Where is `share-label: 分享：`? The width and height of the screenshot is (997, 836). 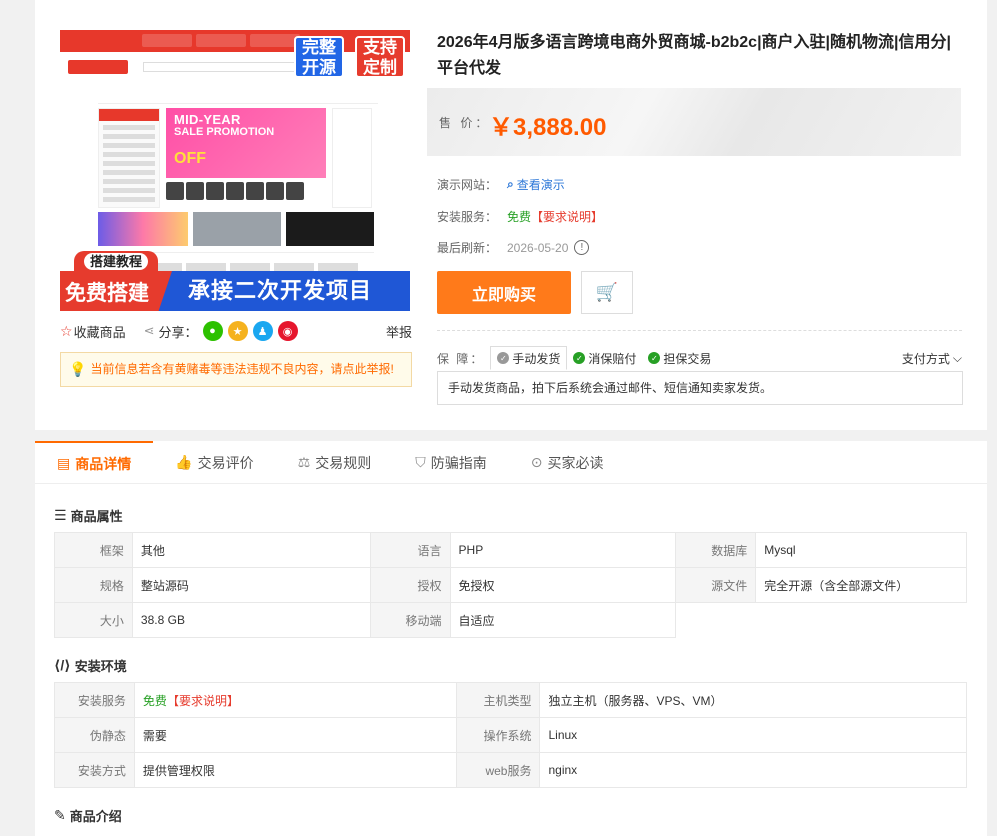 share-label: 分享： is located at coordinates (178, 332).